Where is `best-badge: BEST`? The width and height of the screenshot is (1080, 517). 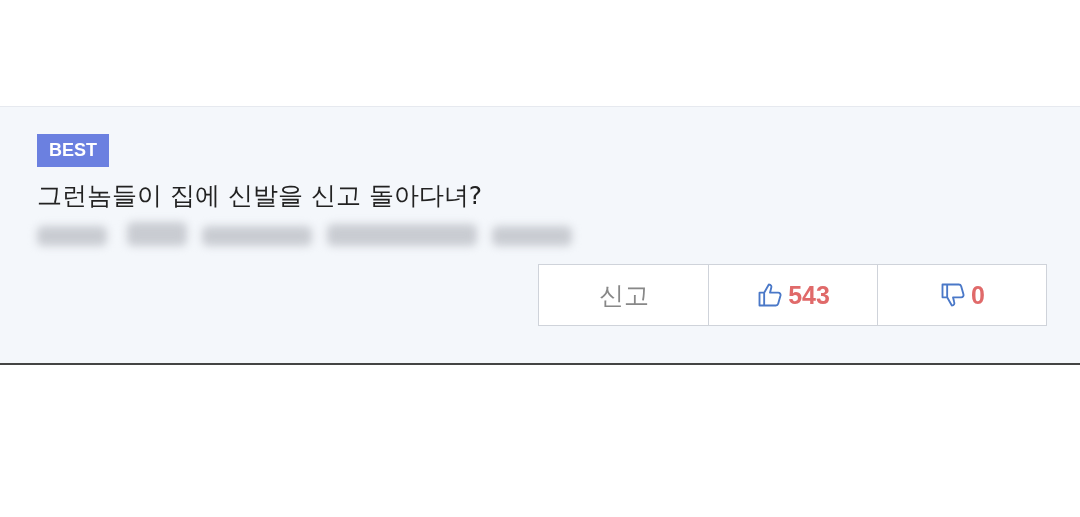
best-badge: BEST is located at coordinates (73, 150).